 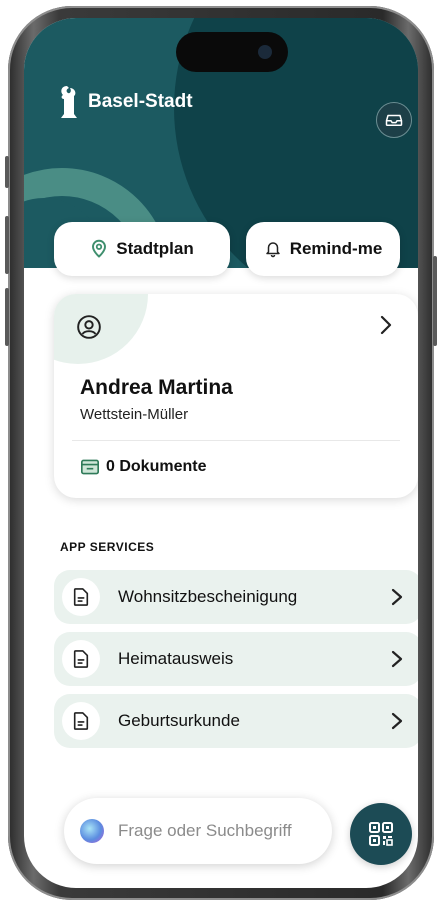 I want to click on app-services-title: APP SERVICES, so click(x=107, y=547).